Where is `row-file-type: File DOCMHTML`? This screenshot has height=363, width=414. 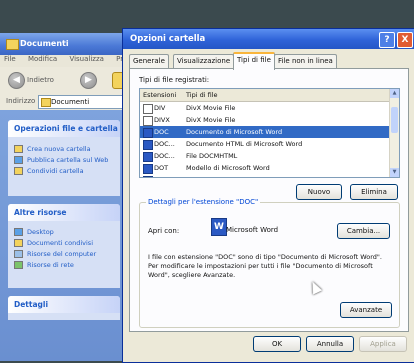 row-file-type: File DOCMHTML is located at coordinates (212, 156).